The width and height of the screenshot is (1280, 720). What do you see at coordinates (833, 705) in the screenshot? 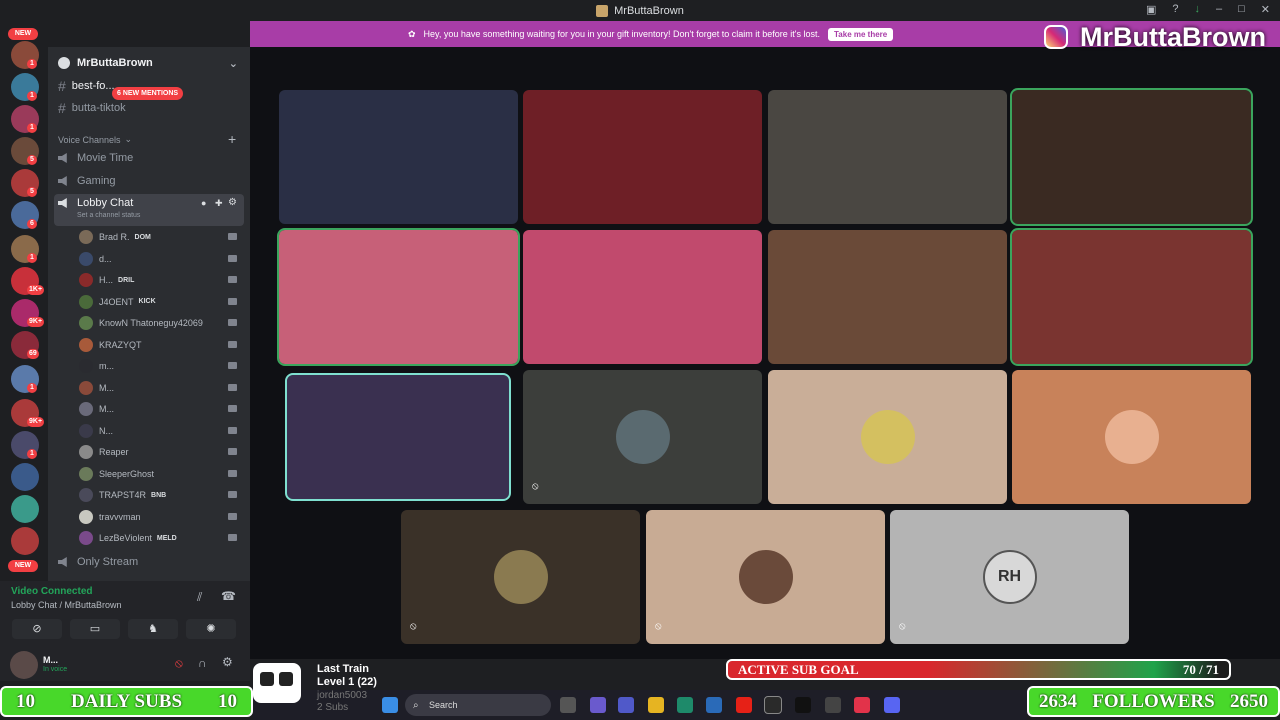
I see `obs-icon` at bounding box center [833, 705].